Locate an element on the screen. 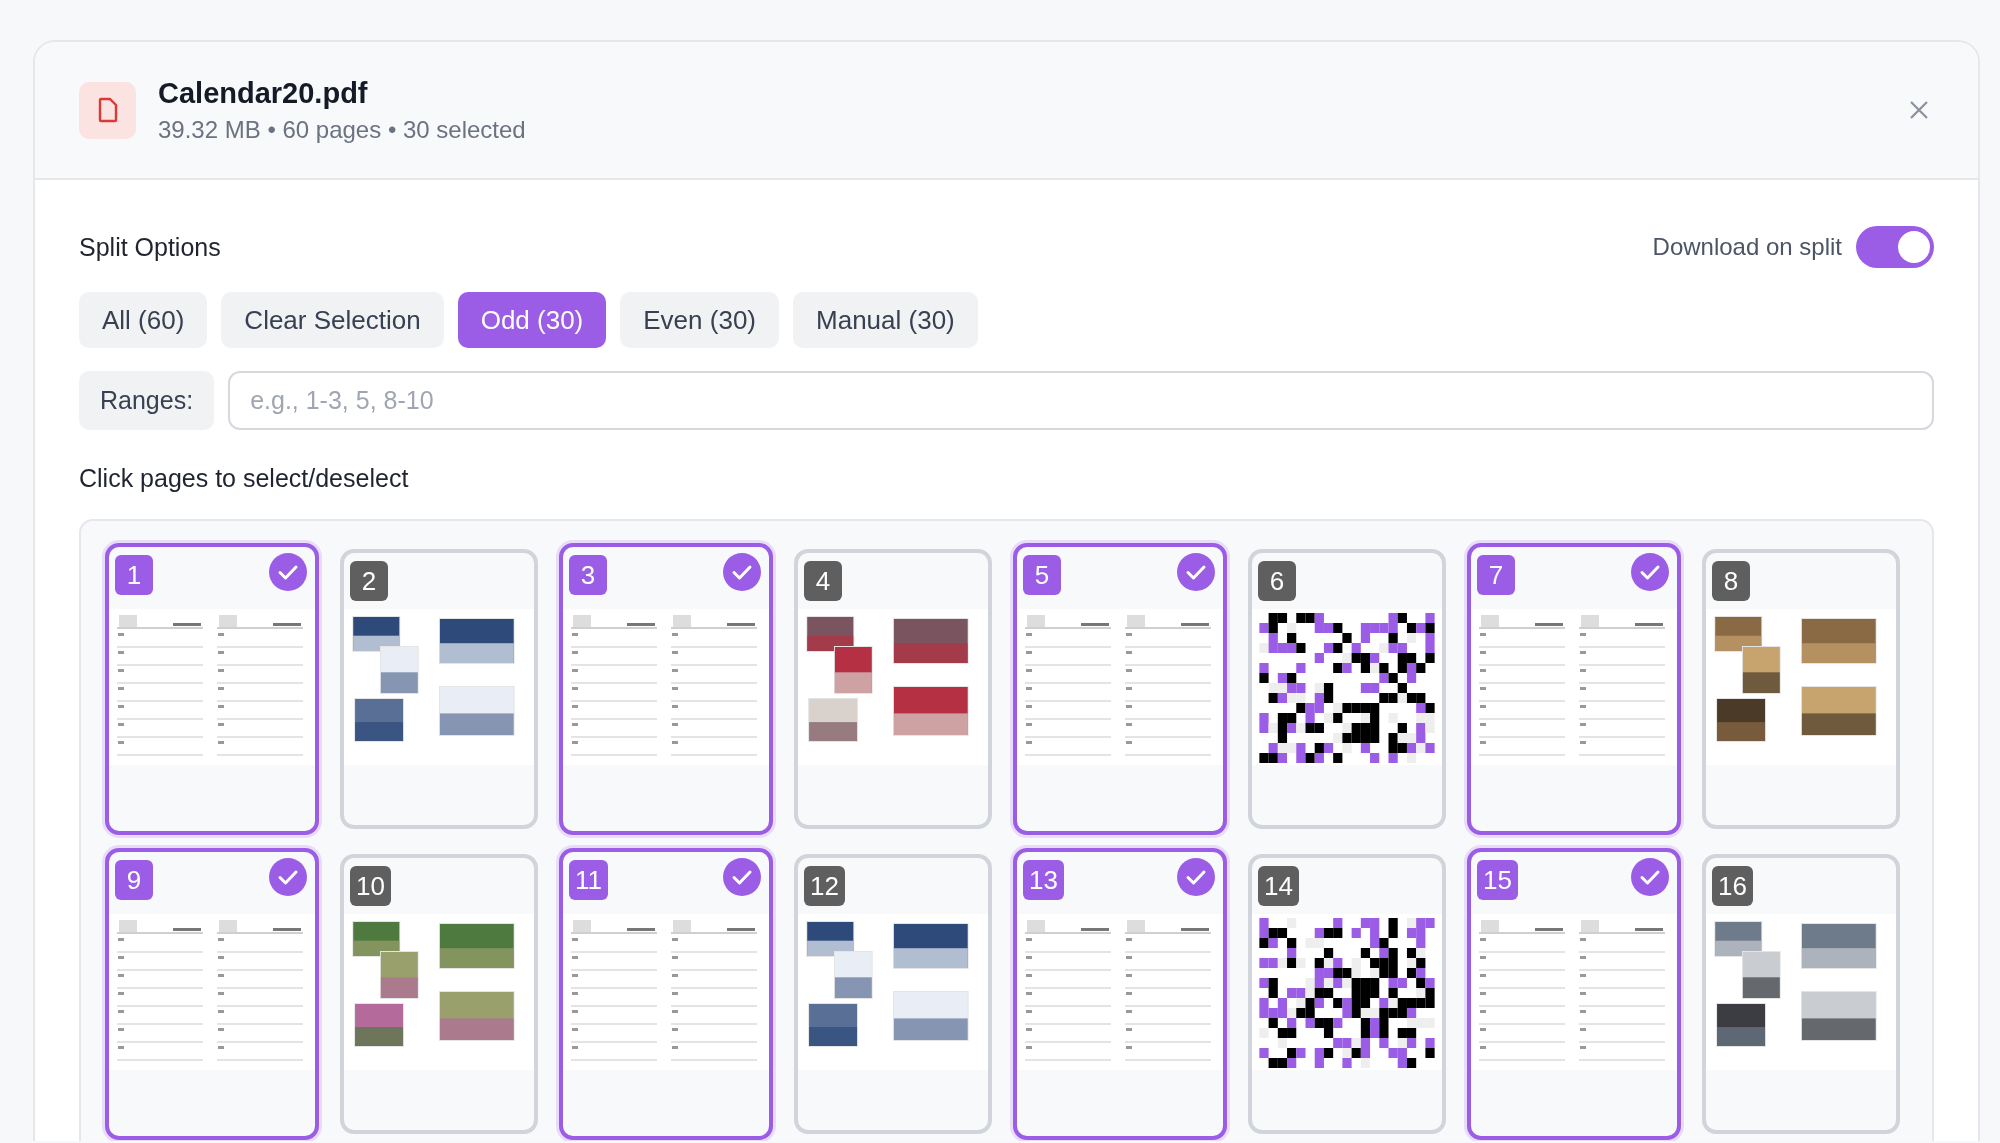  page-number: 2 is located at coordinates (369, 581).